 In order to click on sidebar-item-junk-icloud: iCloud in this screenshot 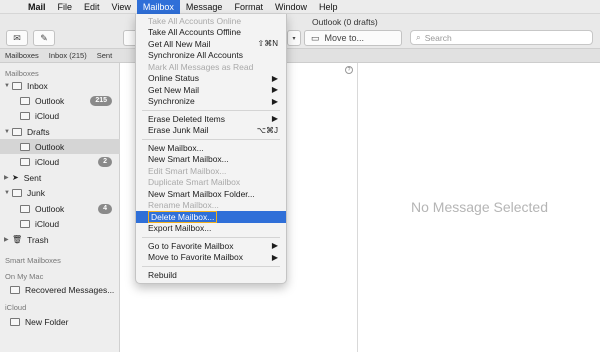, I will do `click(60, 223)`.